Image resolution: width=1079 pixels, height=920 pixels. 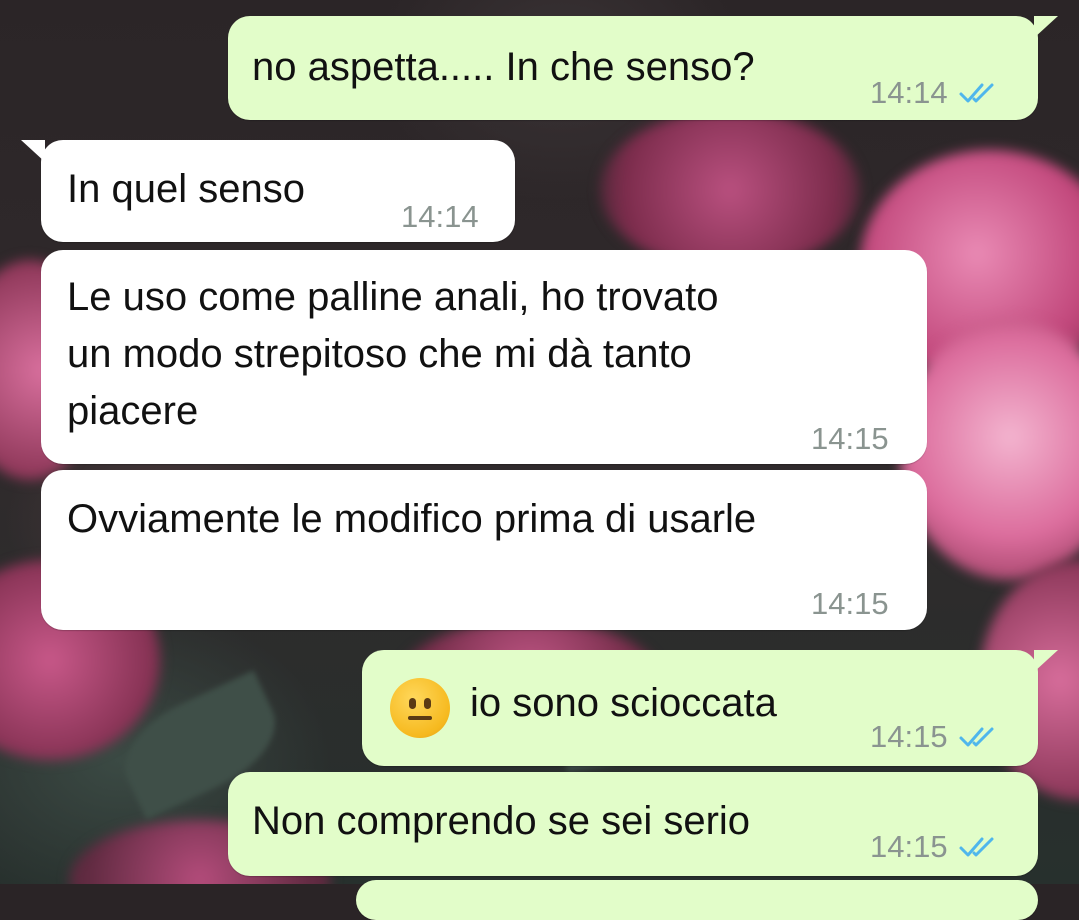 What do you see at coordinates (133, 411) in the screenshot?
I see `message-text-line: piacere` at bounding box center [133, 411].